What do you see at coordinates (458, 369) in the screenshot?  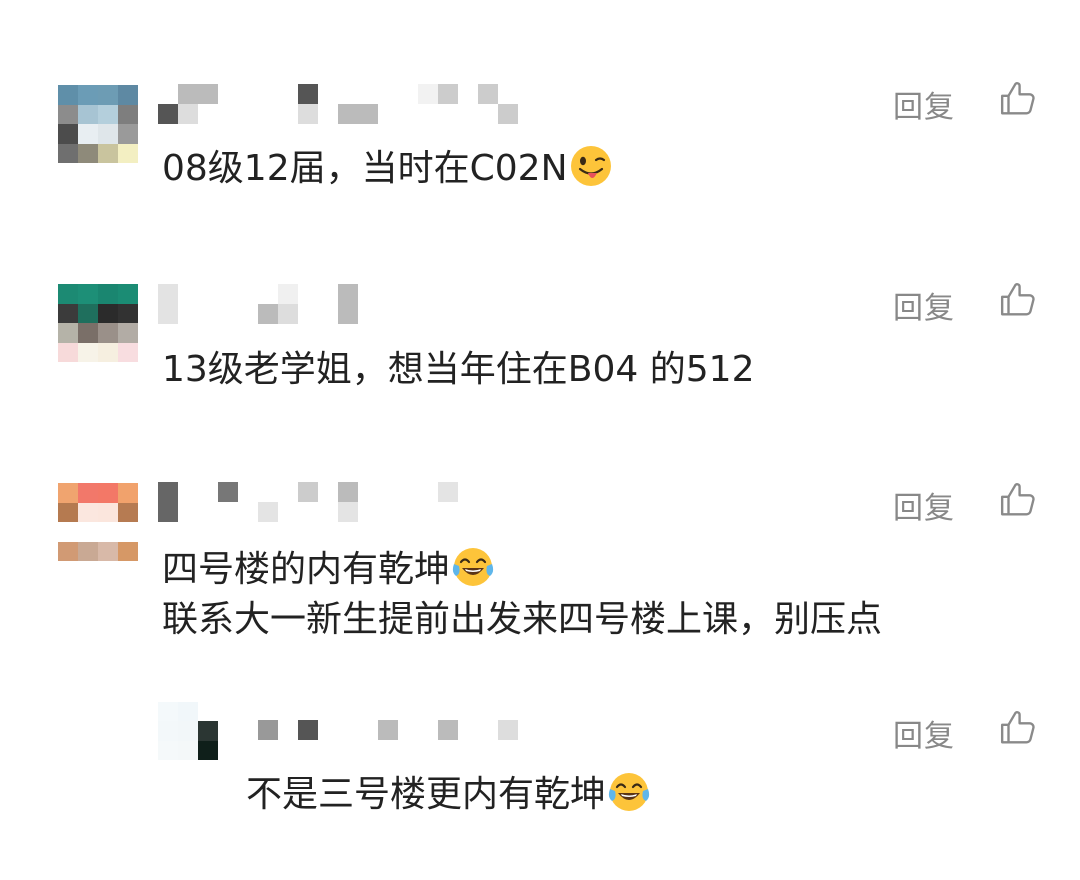 I see `comment-text: 13级老学姐，想当年住在B04 的512` at bounding box center [458, 369].